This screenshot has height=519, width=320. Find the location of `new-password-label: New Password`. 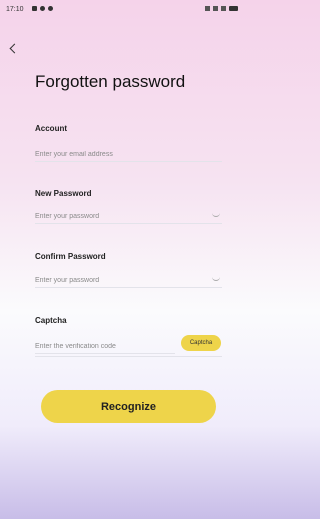

new-password-label: New Password is located at coordinates (63, 193).